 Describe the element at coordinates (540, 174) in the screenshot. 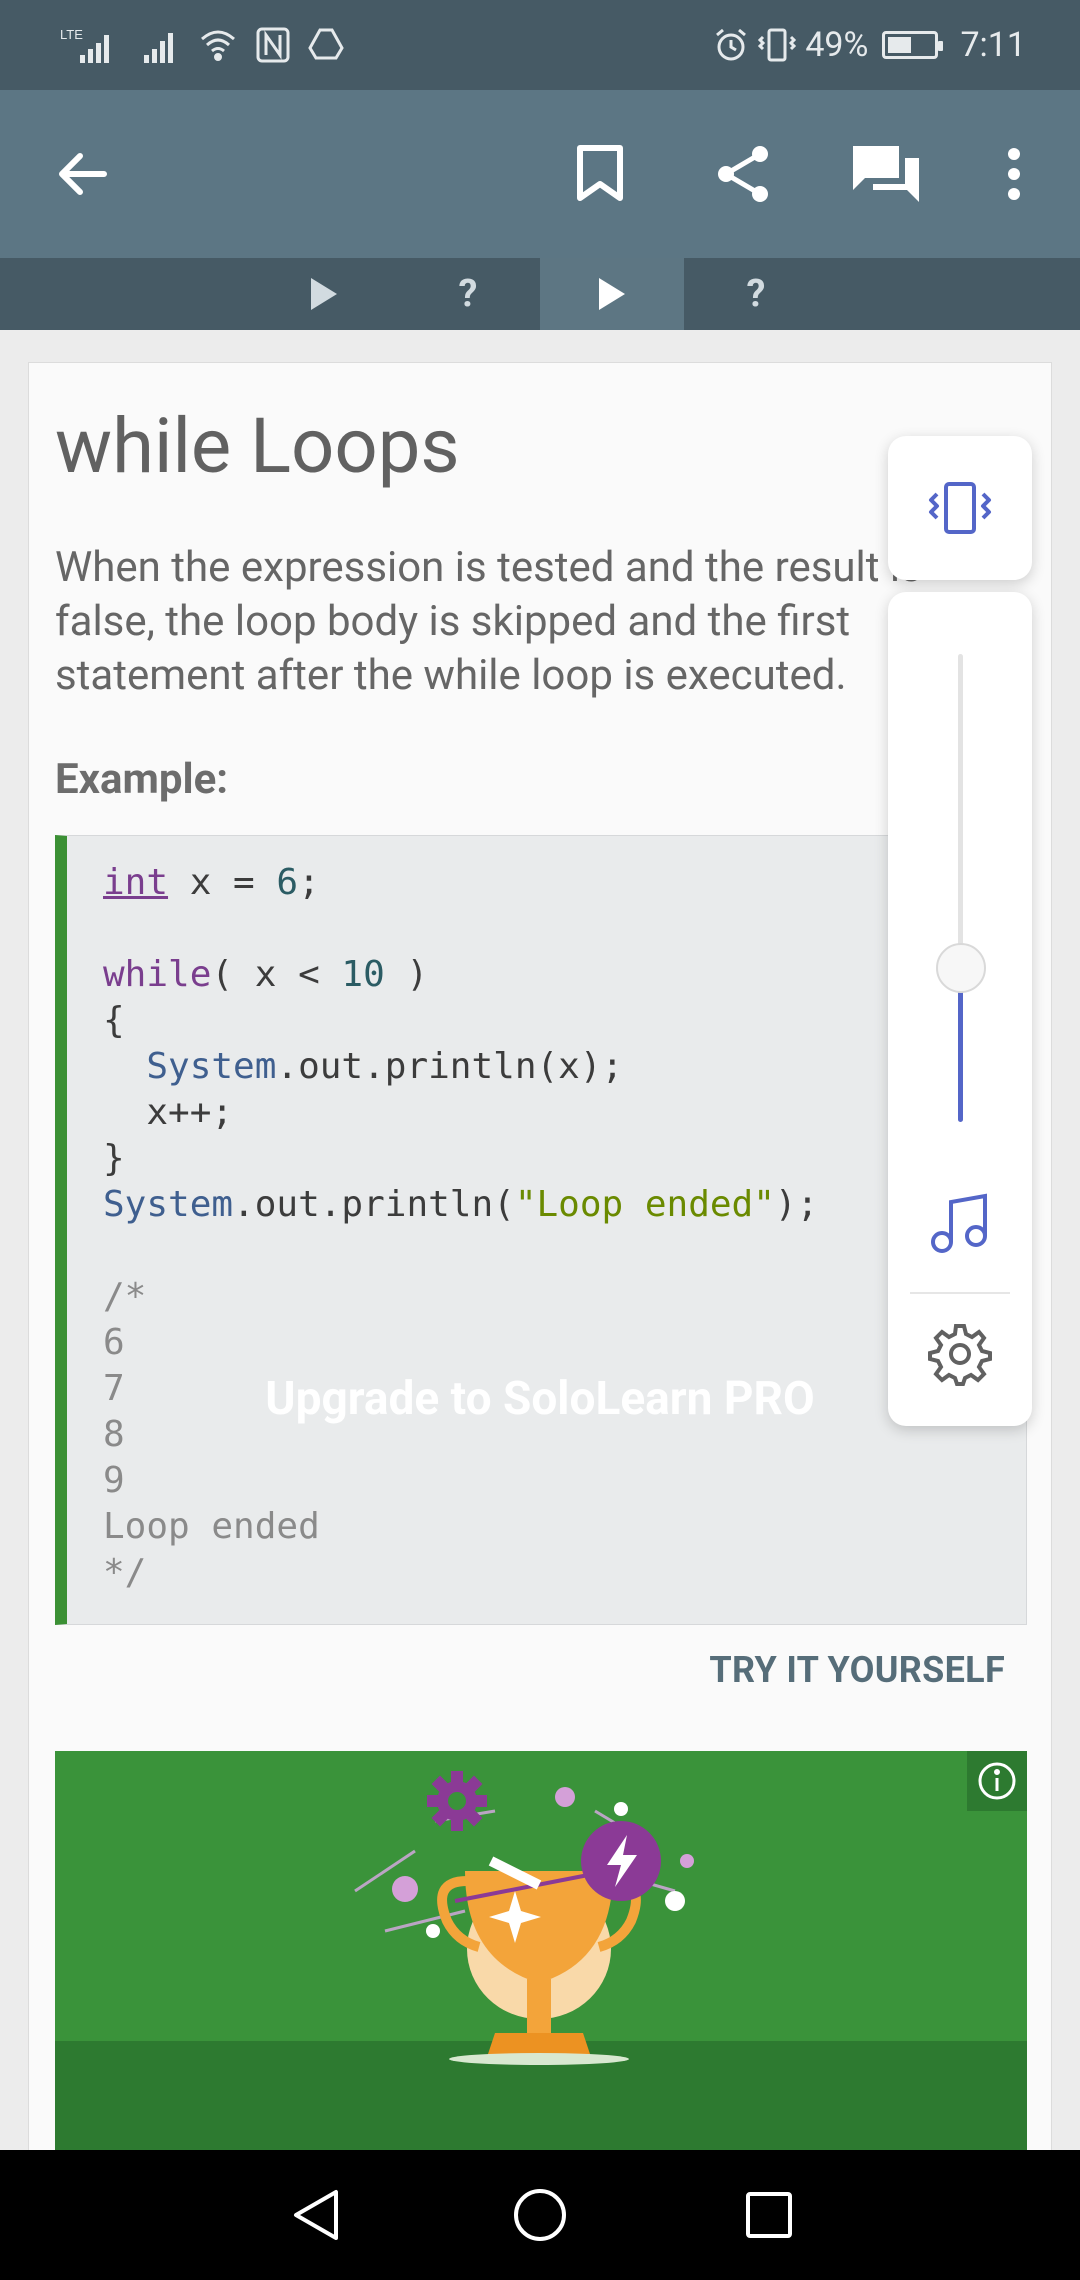

I see `app-bar` at that location.